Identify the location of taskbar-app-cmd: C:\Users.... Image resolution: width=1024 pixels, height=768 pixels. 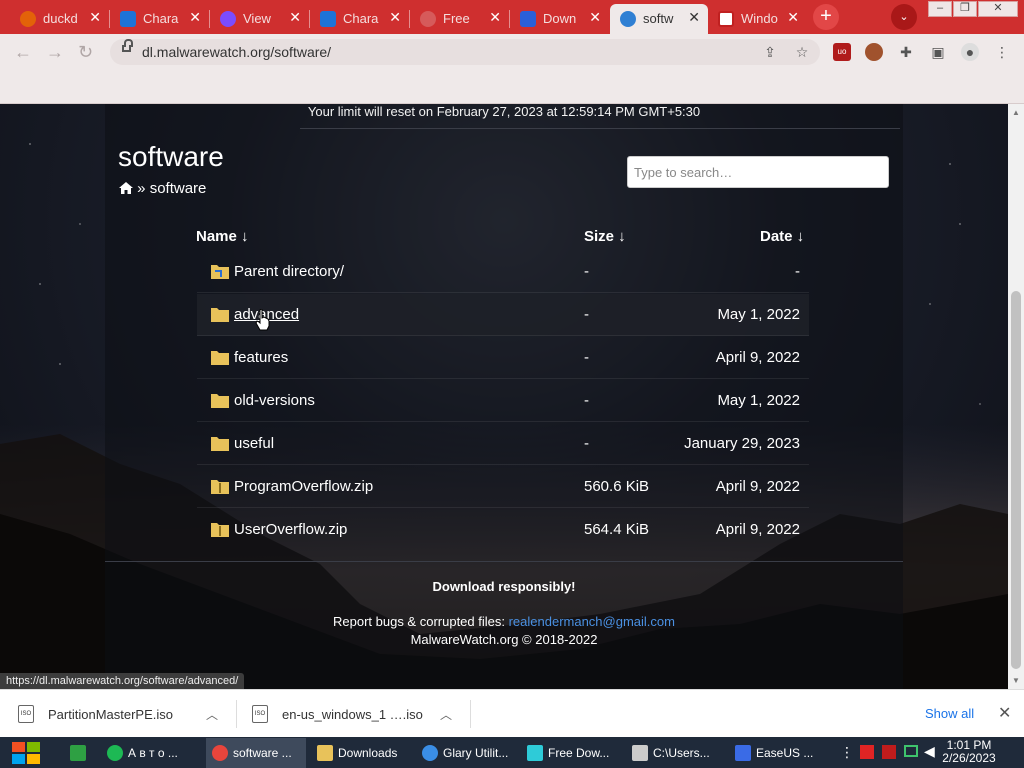
(676, 753).